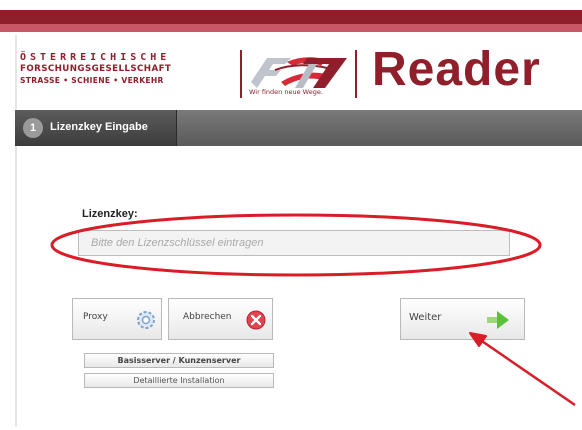 The image size is (582, 430). I want to click on annotation-ellipse, so click(296, 245).